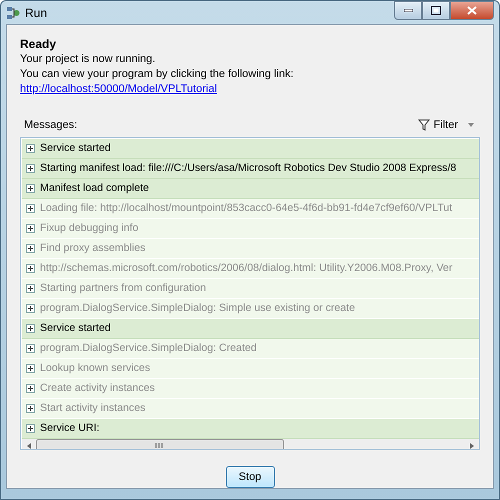 This screenshot has width=500, height=500. Describe the element at coordinates (36, 13) in the screenshot. I see `window-title: Run` at that location.